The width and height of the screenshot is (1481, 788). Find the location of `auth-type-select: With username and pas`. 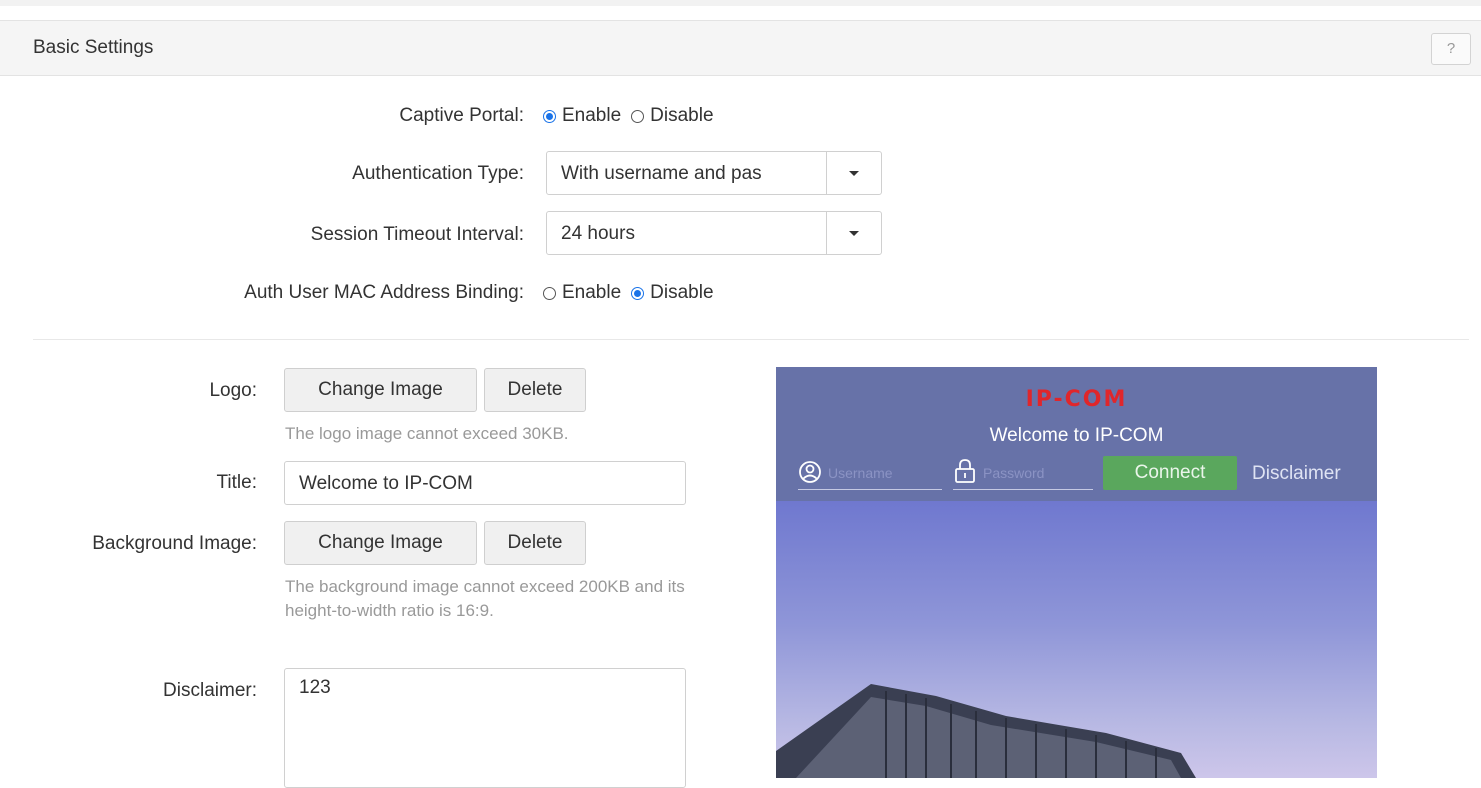

auth-type-select: With username and pas is located at coordinates (714, 173).